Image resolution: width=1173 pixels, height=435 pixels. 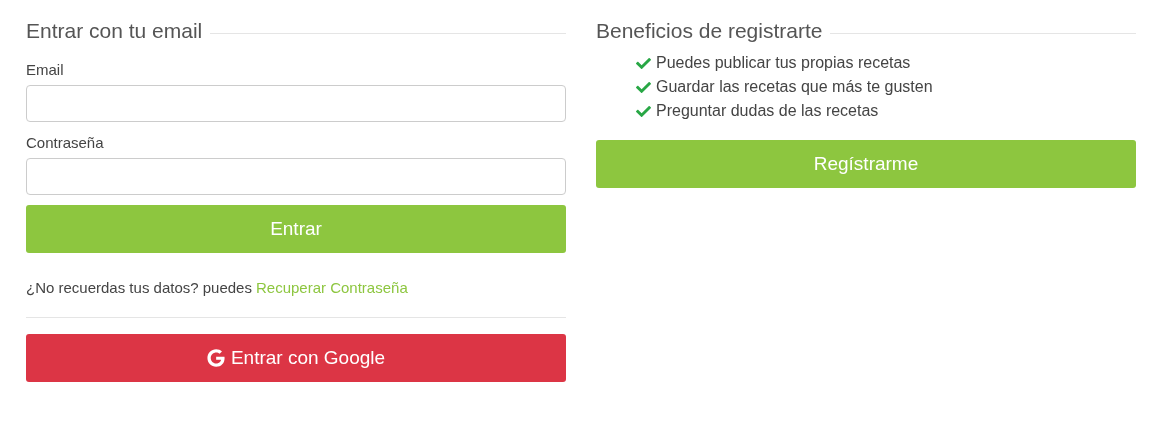 I want to click on benefit-text: Preguntar dudas de las recetas, so click(x=767, y=111).